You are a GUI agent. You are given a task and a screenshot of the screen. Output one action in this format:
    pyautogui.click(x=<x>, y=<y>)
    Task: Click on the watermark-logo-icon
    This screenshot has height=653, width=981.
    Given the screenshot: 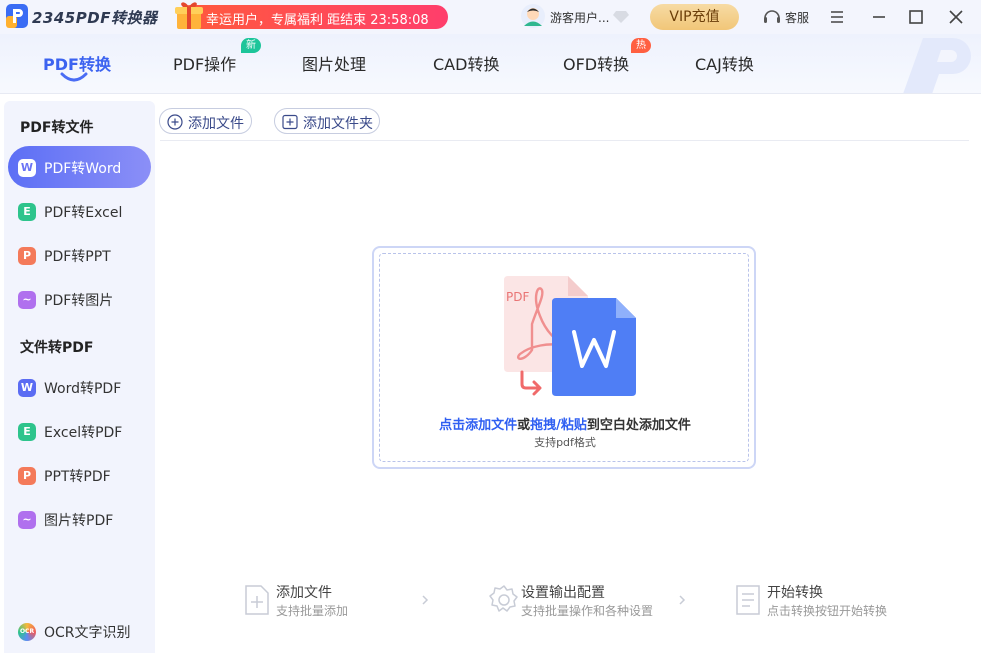 What is the action you would take?
    pyautogui.click(x=937, y=64)
    